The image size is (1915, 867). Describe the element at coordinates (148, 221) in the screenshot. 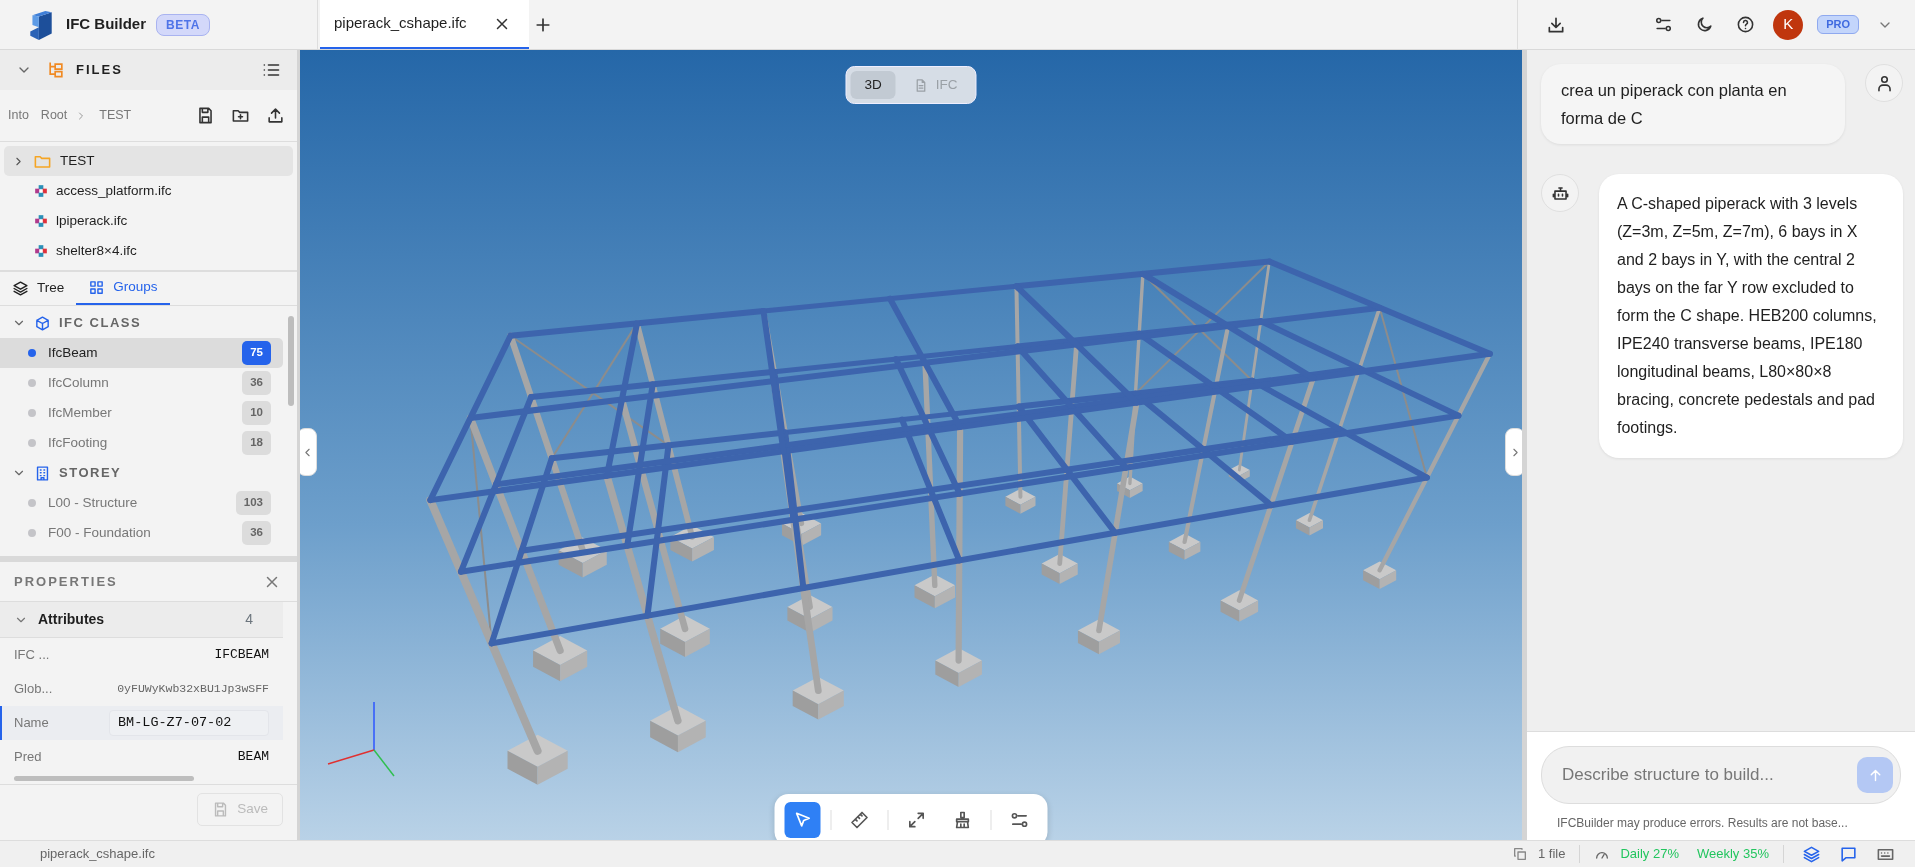

I see `file-item: lpiperack.ifc` at that location.